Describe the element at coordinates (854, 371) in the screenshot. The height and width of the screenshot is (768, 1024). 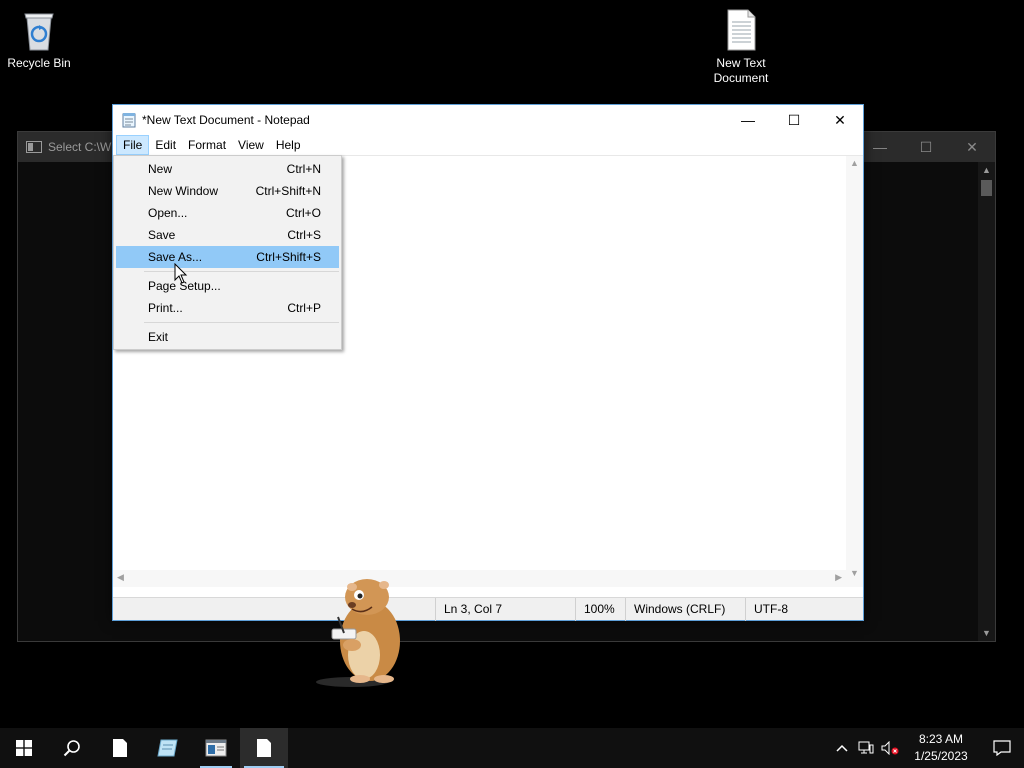
I see `editor-vertical-scrollbar: ▲ ▼` at that location.